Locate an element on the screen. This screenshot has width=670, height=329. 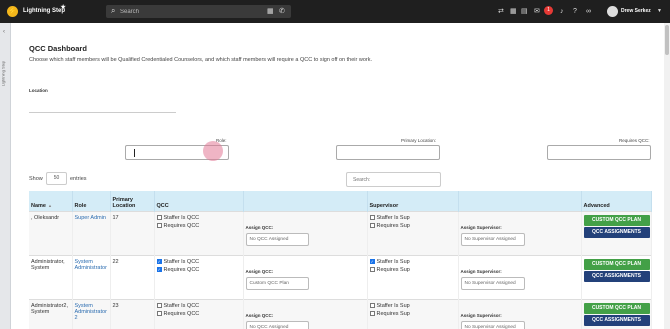
column-header-supervisor: Supervisor is located at coordinates (413, 201).